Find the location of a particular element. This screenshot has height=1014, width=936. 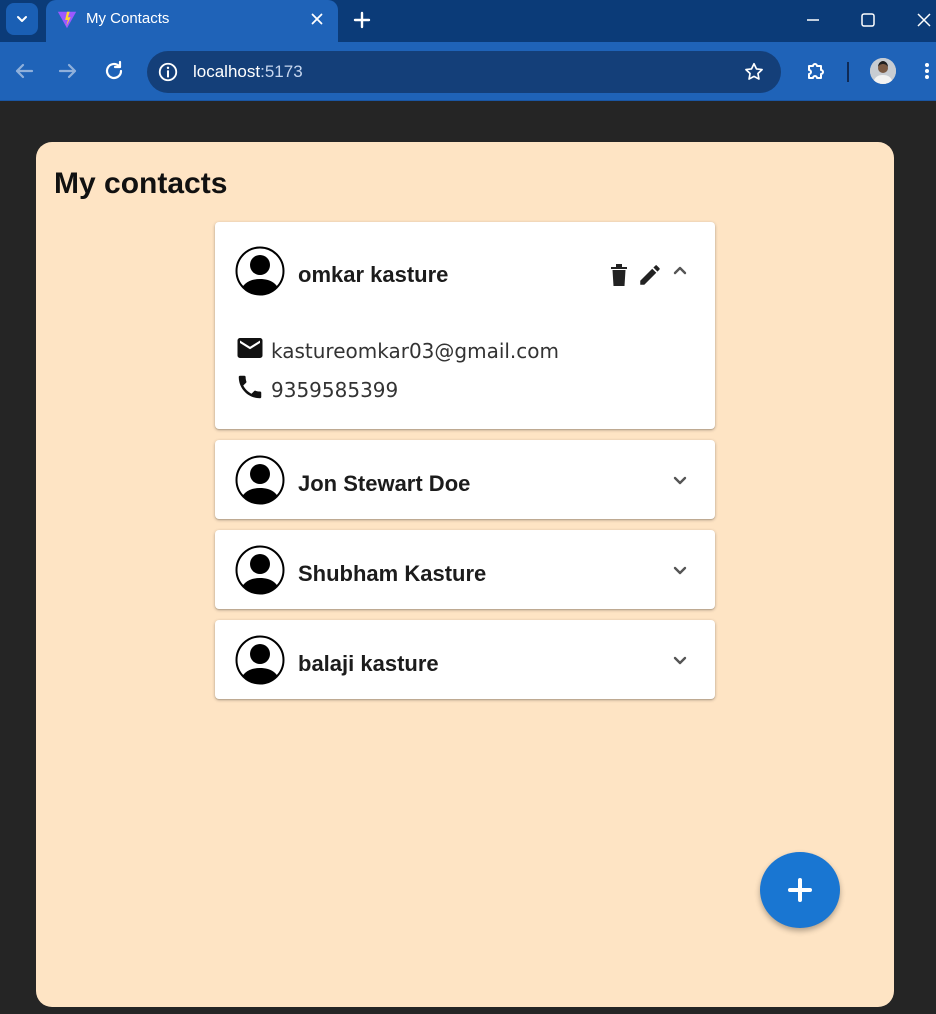

url-text: localhost:5173 is located at coordinates (248, 72).